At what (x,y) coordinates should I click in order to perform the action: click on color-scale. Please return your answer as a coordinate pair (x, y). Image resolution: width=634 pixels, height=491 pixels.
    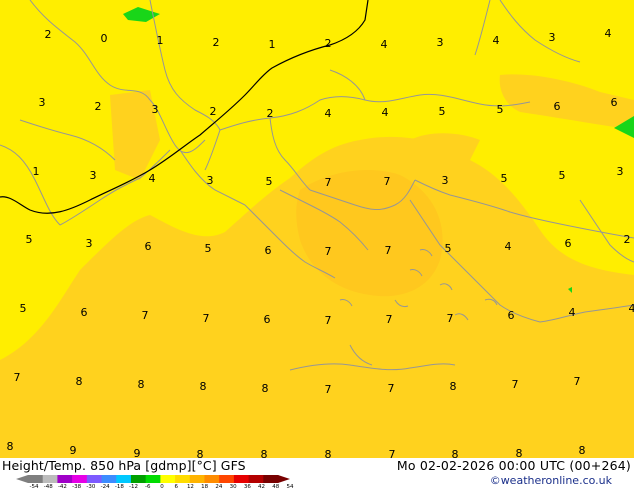
    Looking at the image, I should click on (156, 479).